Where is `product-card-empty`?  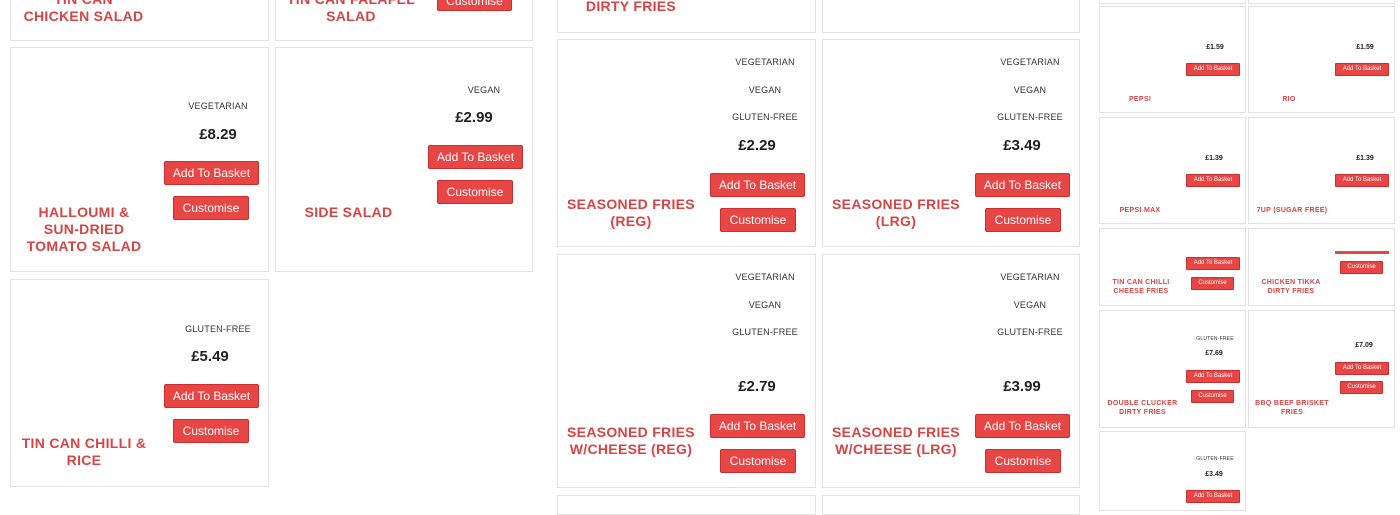 product-card-empty is located at coordinates (951, 16).